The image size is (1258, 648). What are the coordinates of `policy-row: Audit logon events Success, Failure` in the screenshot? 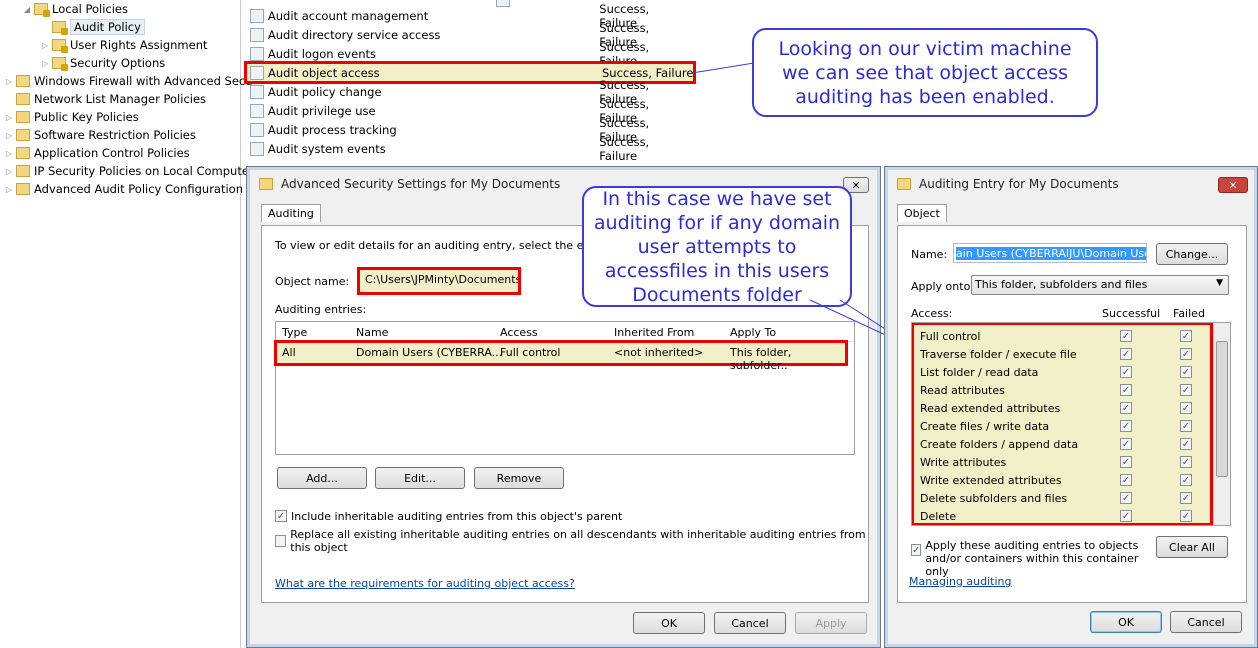 It's located at (470, 54).